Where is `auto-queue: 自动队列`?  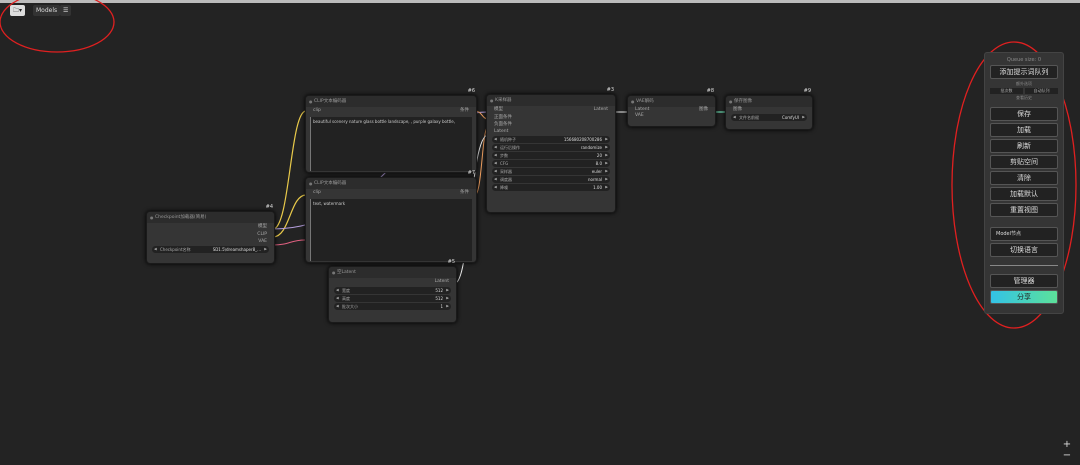
auto-queue: 自动队列 is located at coordinates (1041, 91).